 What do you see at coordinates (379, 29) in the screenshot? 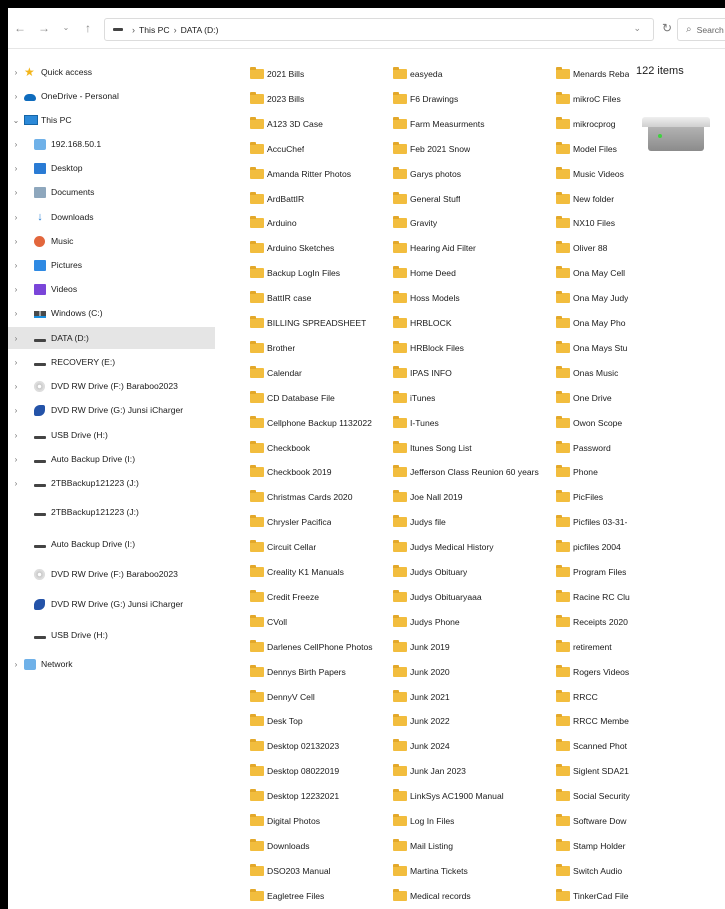
I see `address-bar: › This PC › DATA (D:) ⌄` at bounding box center [379, 29].